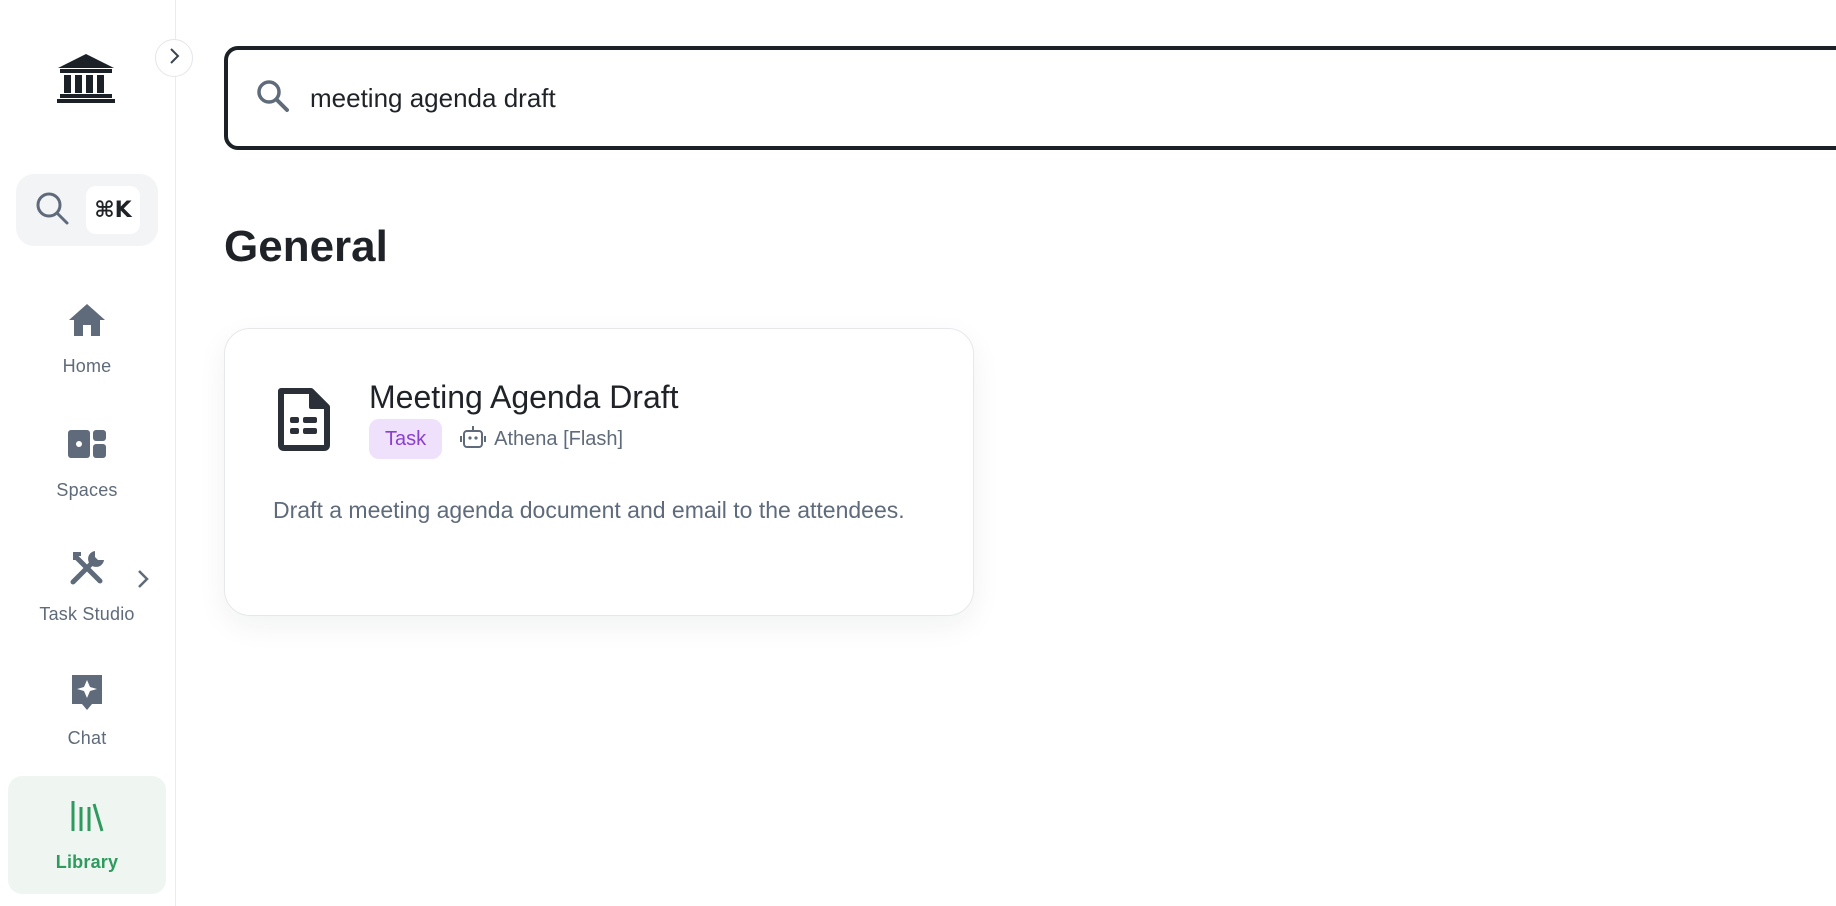  I want to click on shortcut-badge: ⌘K, so click(113, 210).